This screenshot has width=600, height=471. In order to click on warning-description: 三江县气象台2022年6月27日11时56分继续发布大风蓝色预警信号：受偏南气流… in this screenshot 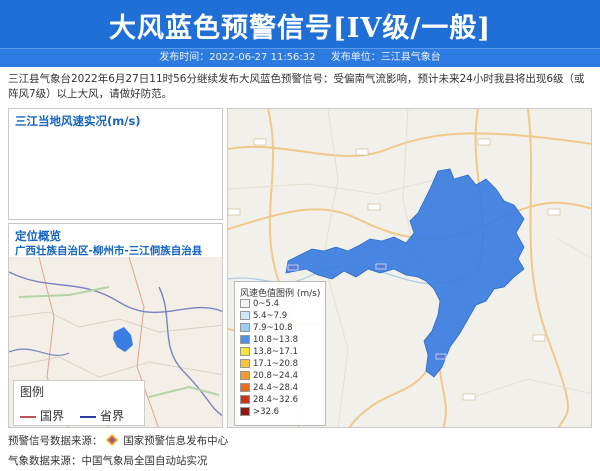, I will do `click(296, 86)`.